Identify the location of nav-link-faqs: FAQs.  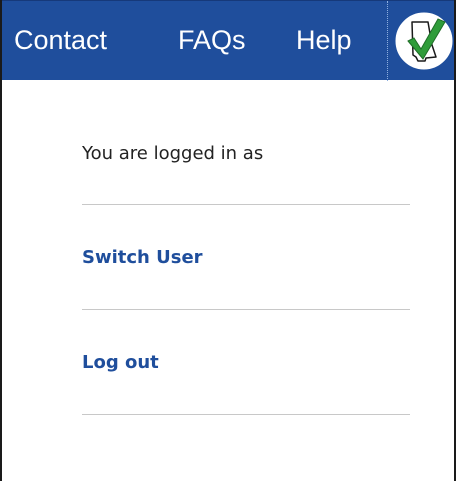
(212, 40).